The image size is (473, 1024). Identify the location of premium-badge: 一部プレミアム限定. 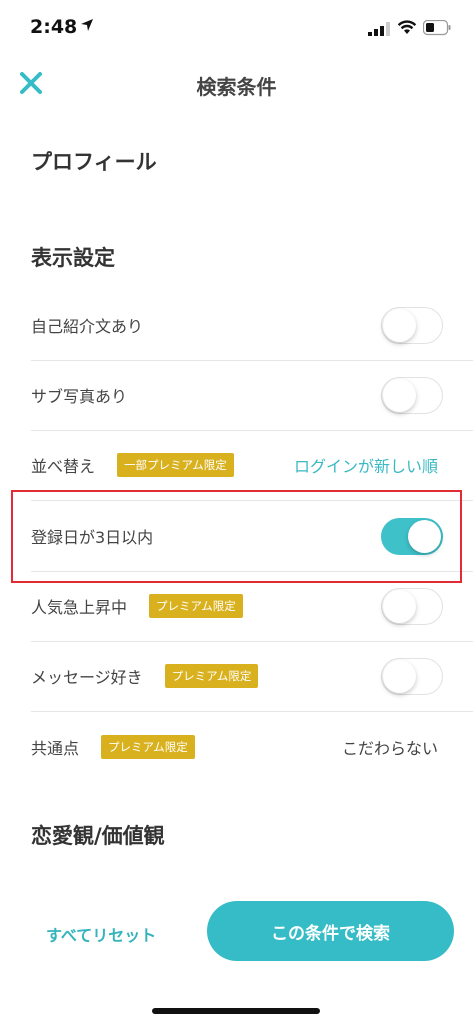
(175, 465).